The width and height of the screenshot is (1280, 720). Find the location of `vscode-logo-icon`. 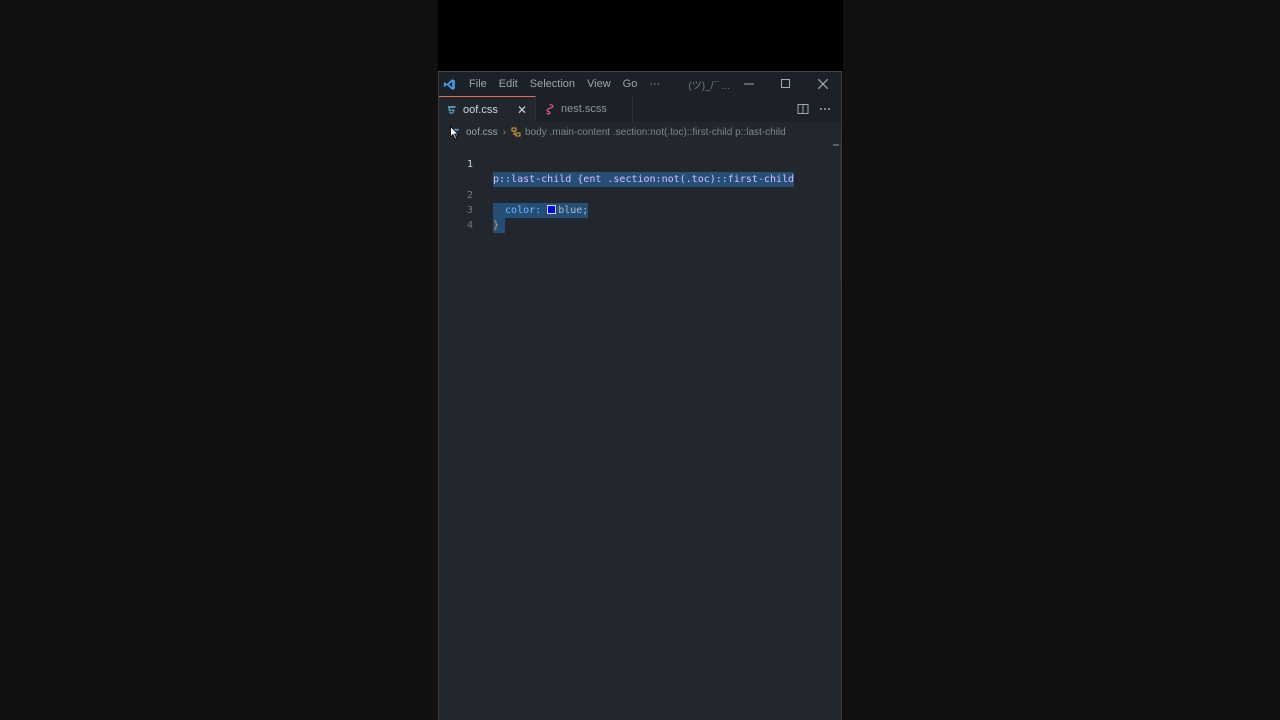

vscode-logo-icon is located at coordinates (449, 84).